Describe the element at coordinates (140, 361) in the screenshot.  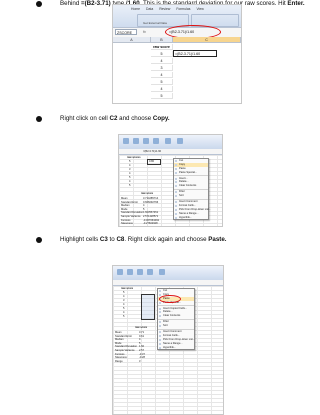
I see `stat-value: 3` at that location.